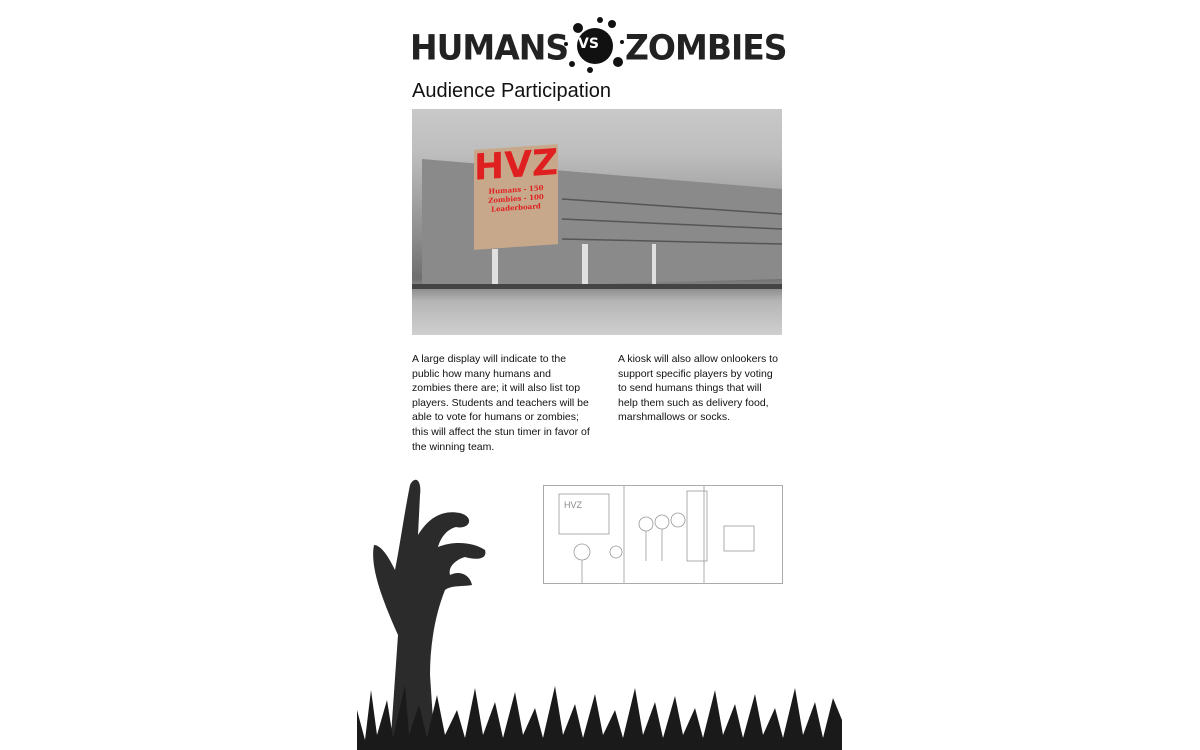  I want to click on logo-humans: HUMANS, so click(489, 47).